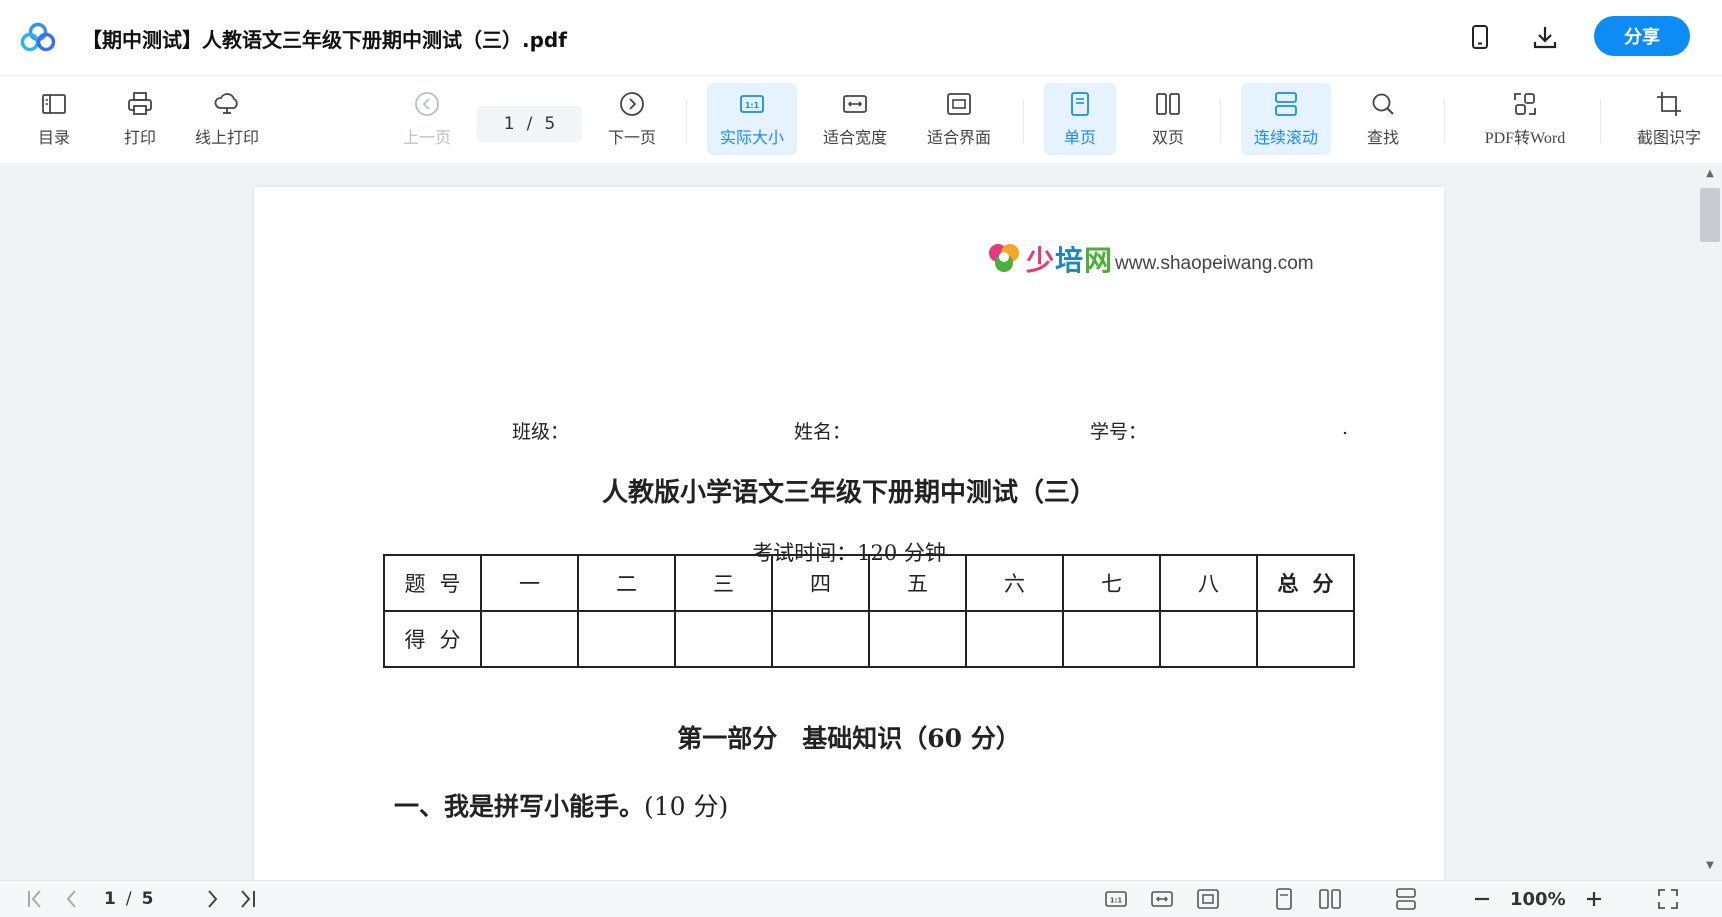 The image size is (1722, 917). I want to click on single-page-button: 单页, so click(1080, 119).